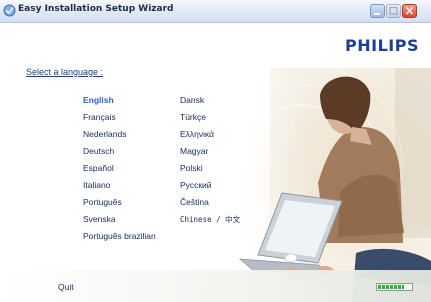 Image resolution: width=431 pixels, height=302 pixels. I want to click on close-icon, so click(409, 10).